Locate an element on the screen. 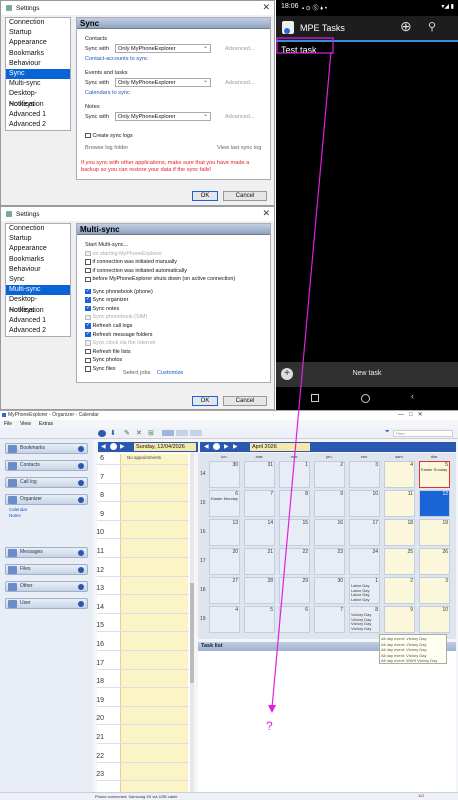 This screenshot has height=800, width=458. question-mark: ? is located at coordinates (269, 726).